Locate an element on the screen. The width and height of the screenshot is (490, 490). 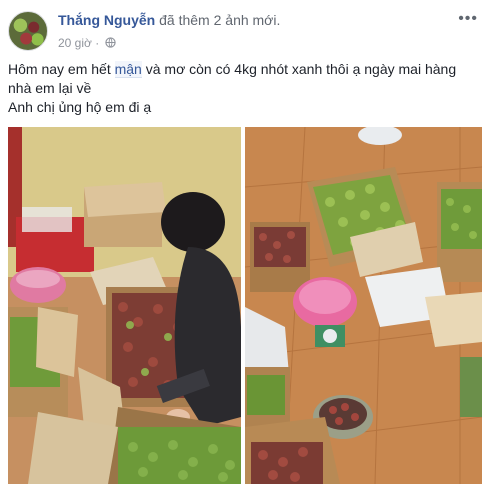
post-meta: 20 giờ · is located at coordinates (87, 43).